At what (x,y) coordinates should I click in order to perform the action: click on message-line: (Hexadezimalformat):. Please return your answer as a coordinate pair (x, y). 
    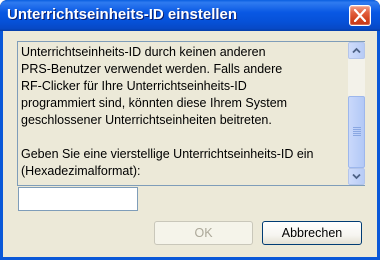
    Looking at the image, I should click on (81, 171).